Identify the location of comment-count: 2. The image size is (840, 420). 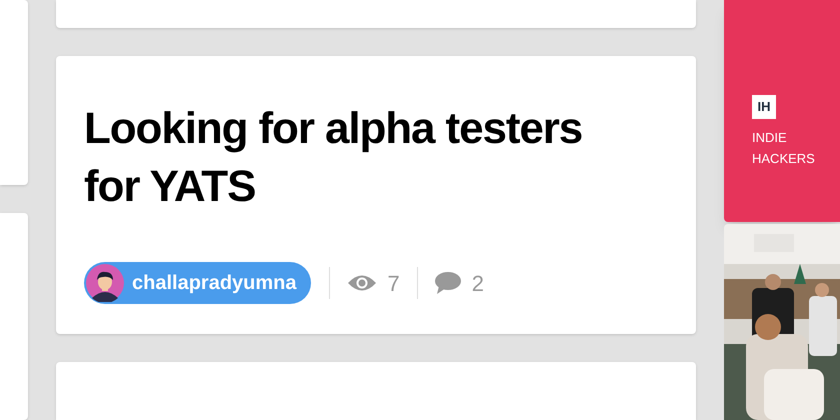
(478, 284).